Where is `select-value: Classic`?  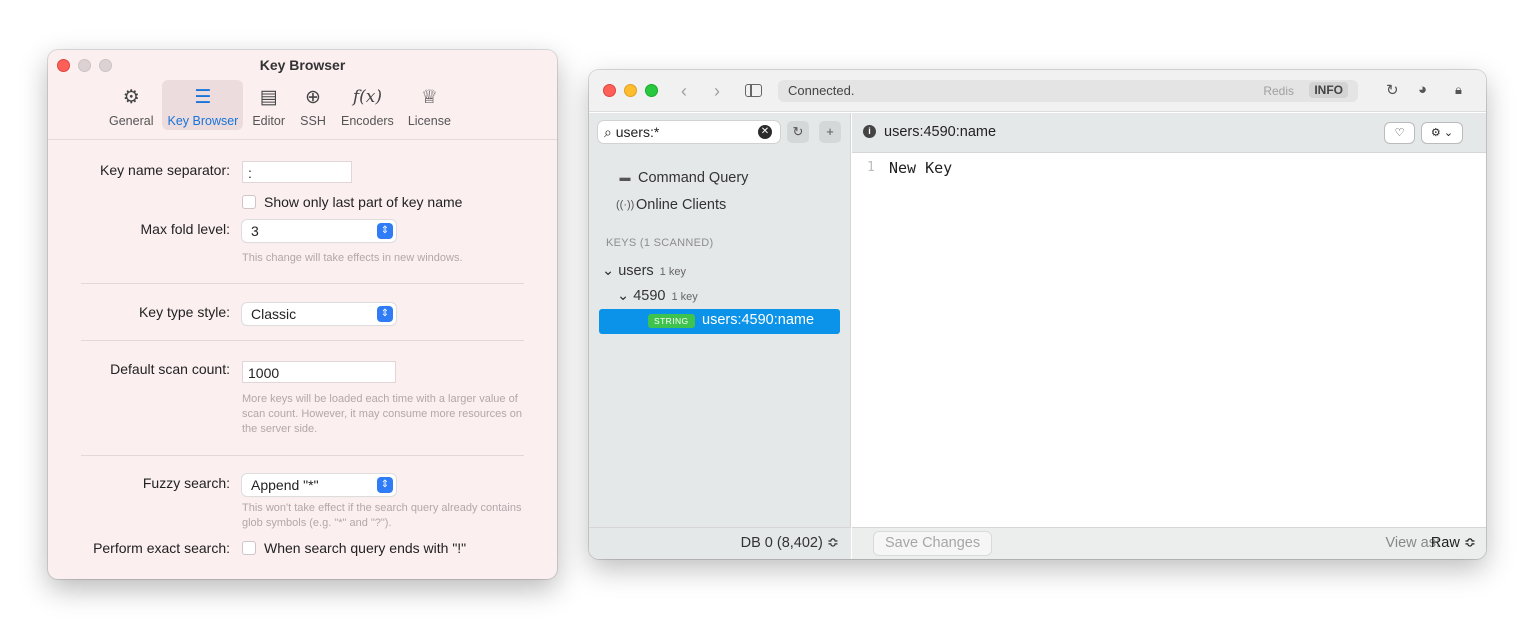 select-value: Classic is located at coordinates (274, 314).